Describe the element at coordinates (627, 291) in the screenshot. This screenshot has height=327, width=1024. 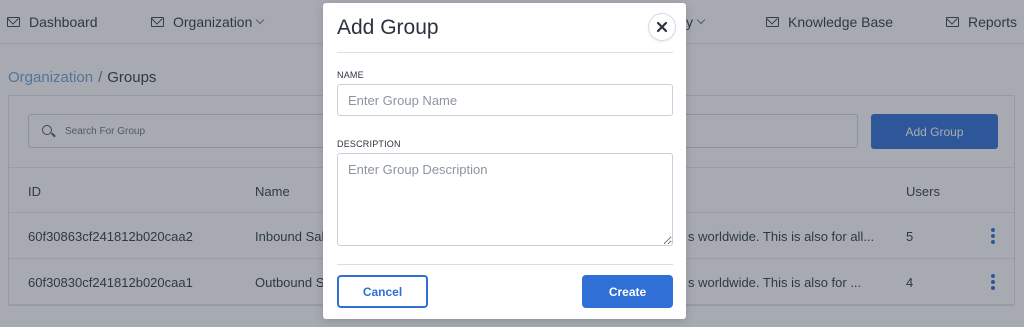
I see `create-button: Create` at that location.